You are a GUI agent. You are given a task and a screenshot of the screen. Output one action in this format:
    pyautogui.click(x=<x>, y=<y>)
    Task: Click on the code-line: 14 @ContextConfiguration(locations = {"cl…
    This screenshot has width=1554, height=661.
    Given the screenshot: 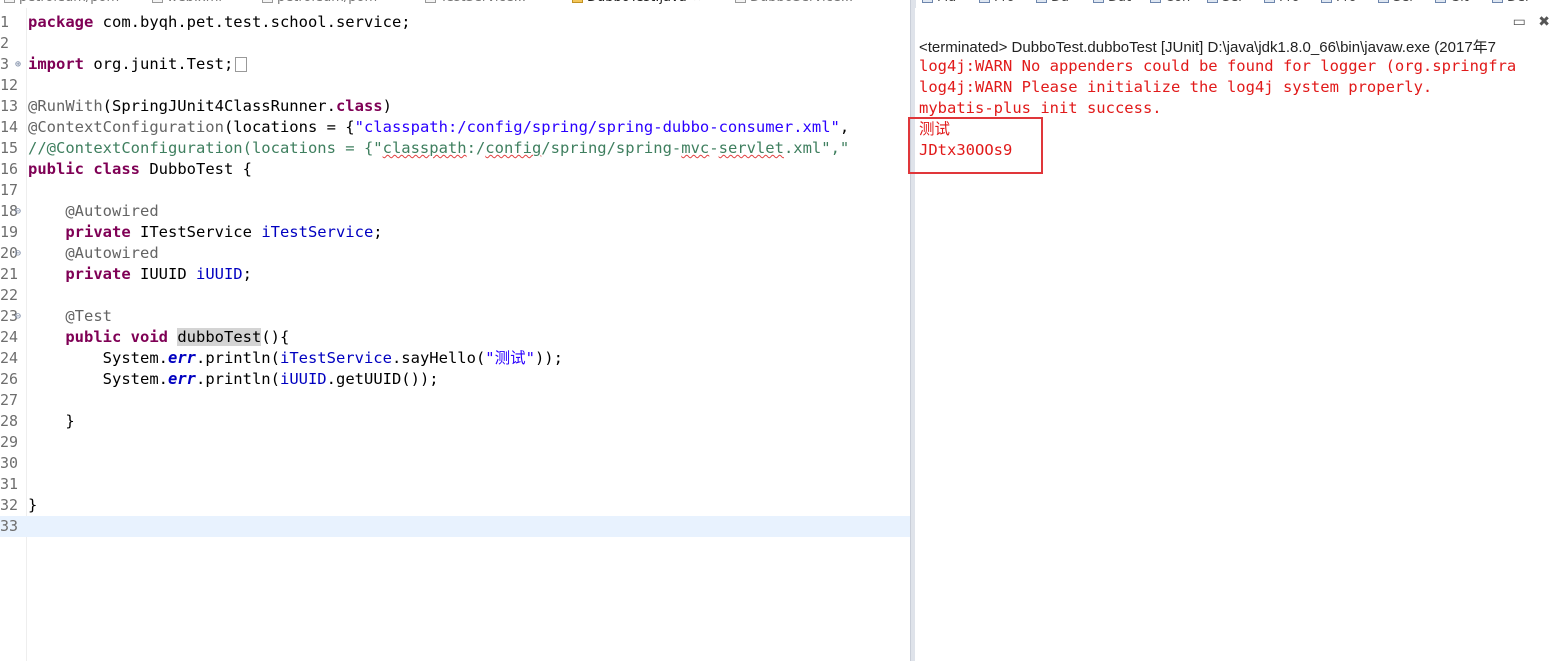 What is the action you would take?
    pyautogui.click(x=455, y=127)
    